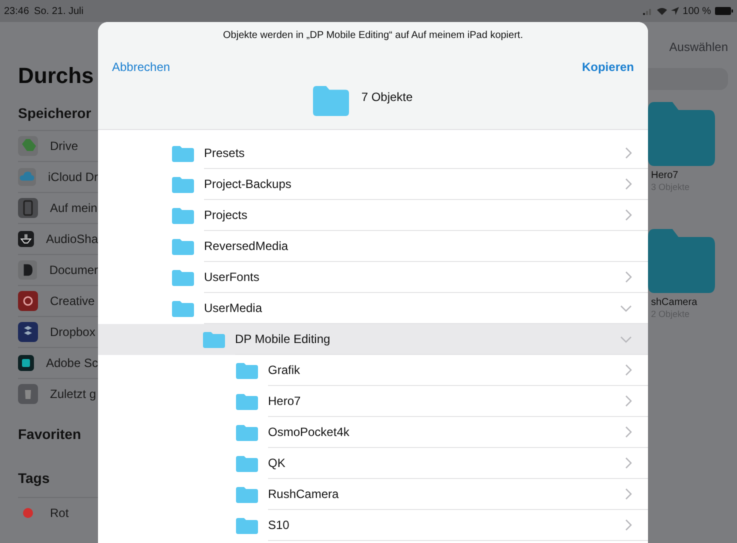 The height and width of the screenshot is (543, 737). Describe the element at coordinates (283, 339) in the screenshot. I see `folder-name: DP Mobile Editing` at that location.